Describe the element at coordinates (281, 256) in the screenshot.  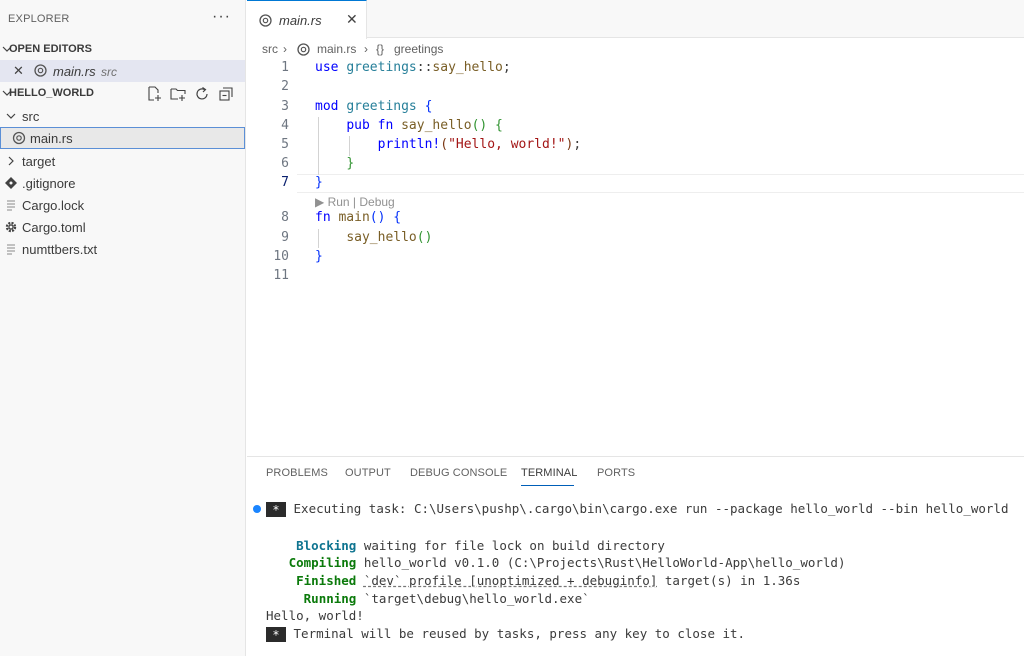
I see `line-number: 10` at that location.